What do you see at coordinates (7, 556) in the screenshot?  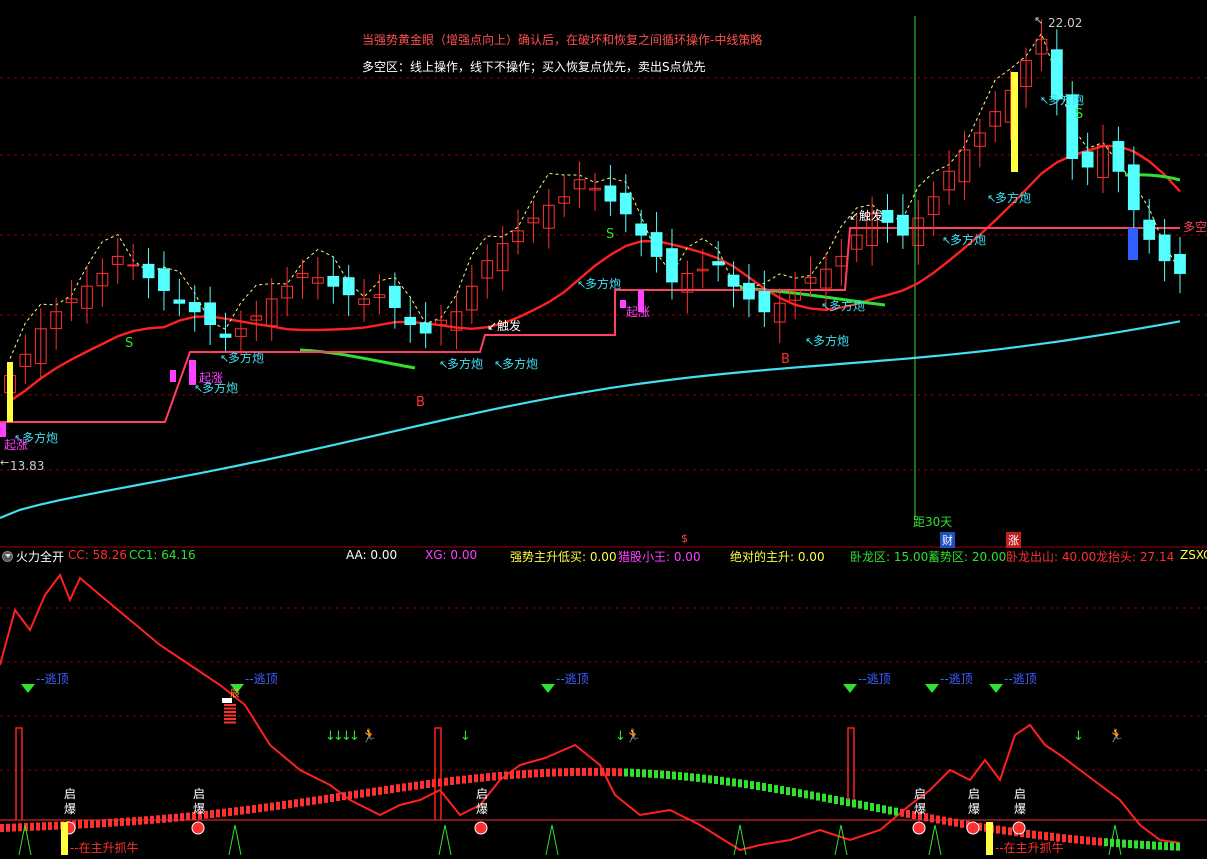 I see `indicator-menu-button` at bounding box center [7, 556].